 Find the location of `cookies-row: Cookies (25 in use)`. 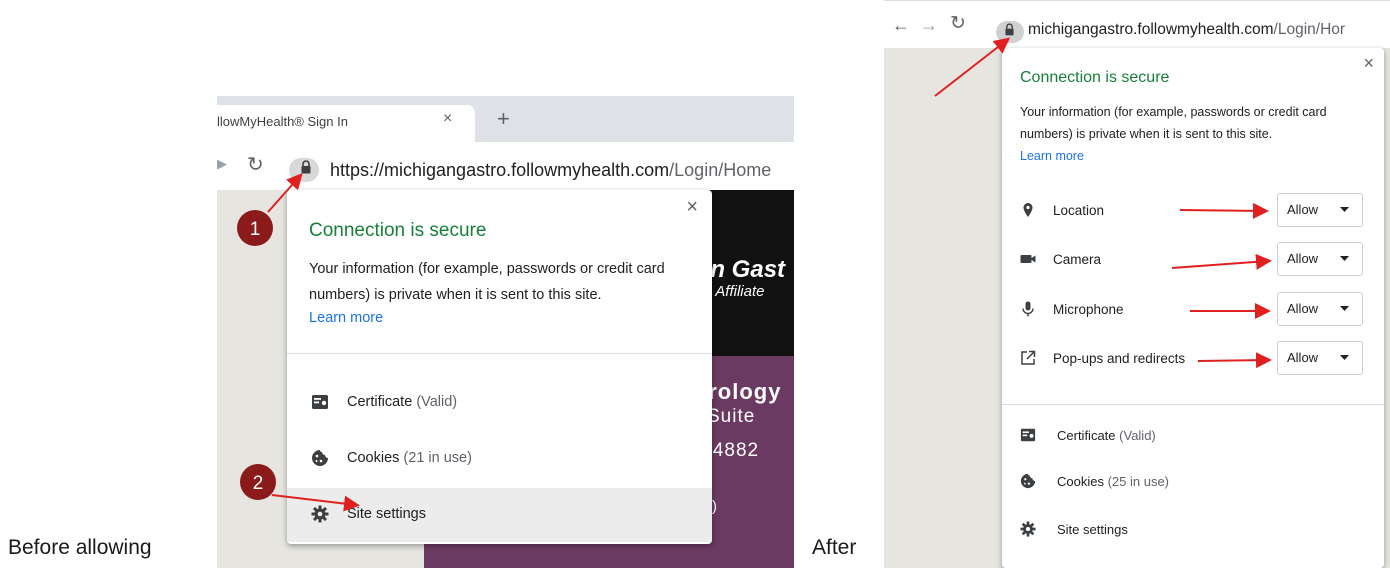

cookies-row: Cookies (25 in use) is located at coordinates (1193, 482).